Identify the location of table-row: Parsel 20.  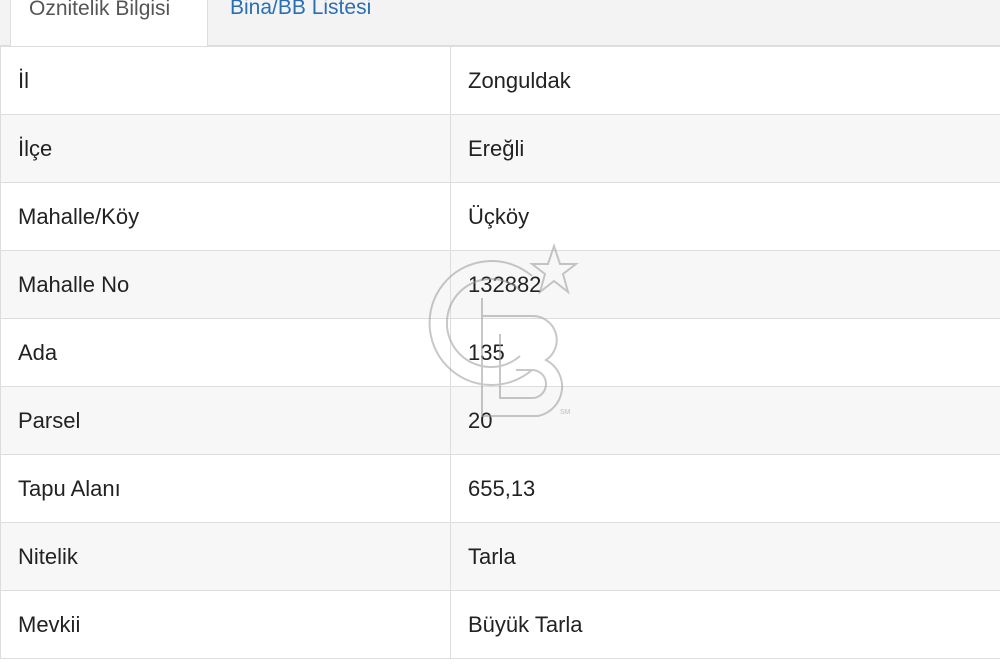
(500, 420).